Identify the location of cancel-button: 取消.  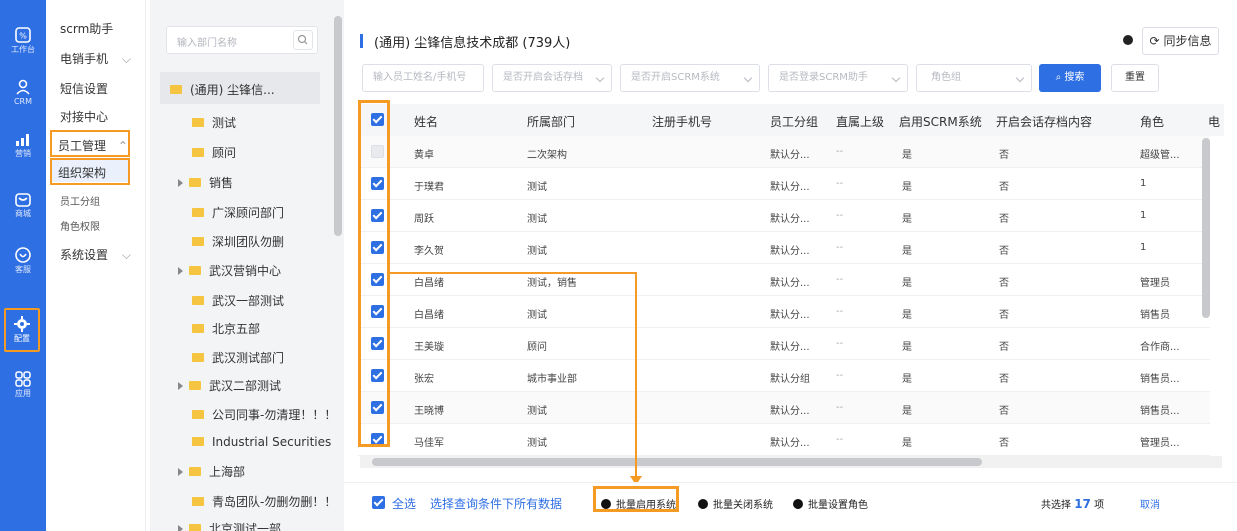
(1150, 503).